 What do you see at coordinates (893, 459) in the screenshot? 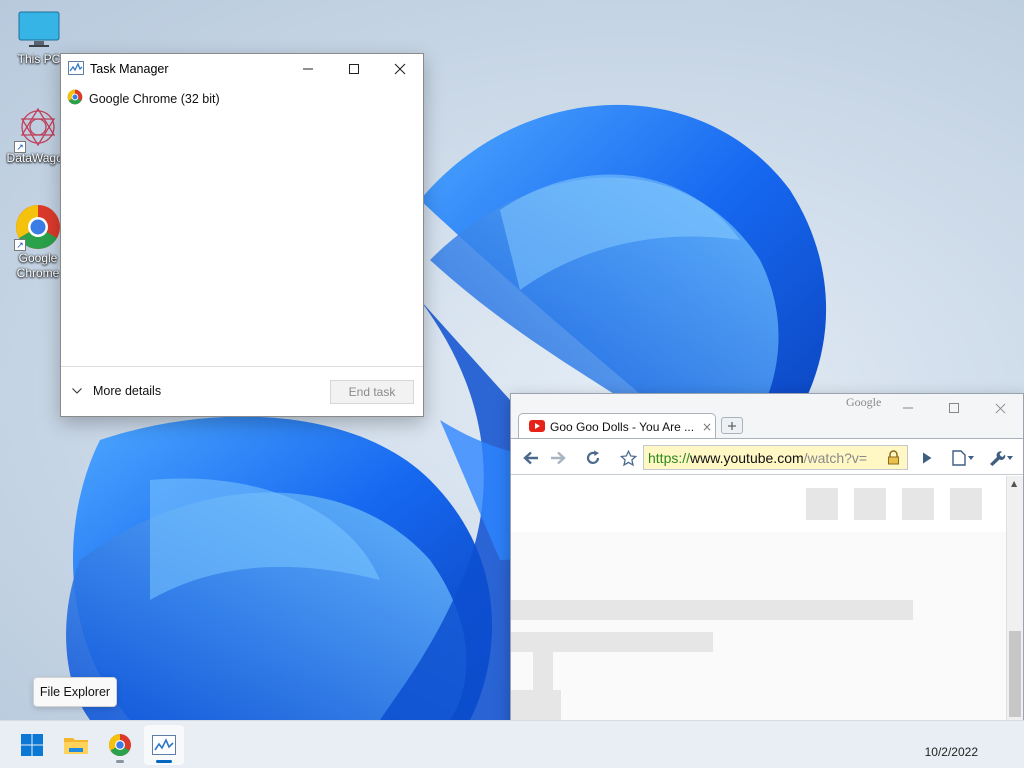
I see `lock-icon` at bounding box center [893, 459].